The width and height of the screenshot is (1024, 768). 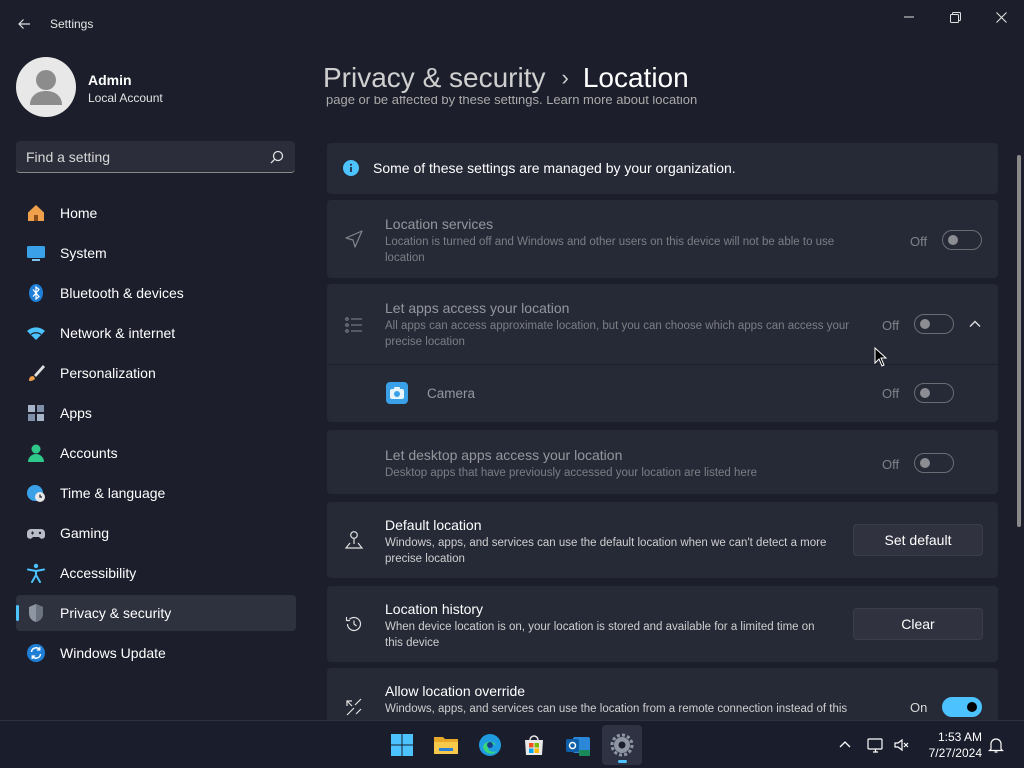 I want to click on list-icon, so click(x=354, y=325).